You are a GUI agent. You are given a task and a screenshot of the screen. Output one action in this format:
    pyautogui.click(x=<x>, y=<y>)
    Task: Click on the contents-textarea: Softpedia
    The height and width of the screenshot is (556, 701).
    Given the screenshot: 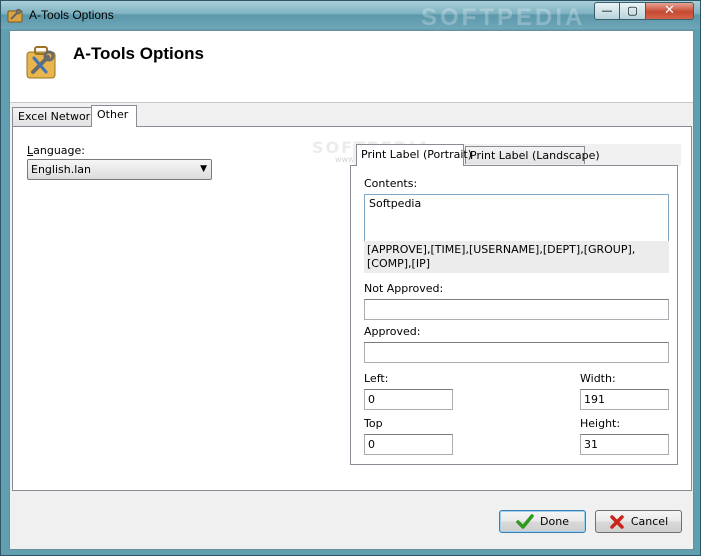 What is the action you would take?
    pyautogui.click(x=516, y=218)
    